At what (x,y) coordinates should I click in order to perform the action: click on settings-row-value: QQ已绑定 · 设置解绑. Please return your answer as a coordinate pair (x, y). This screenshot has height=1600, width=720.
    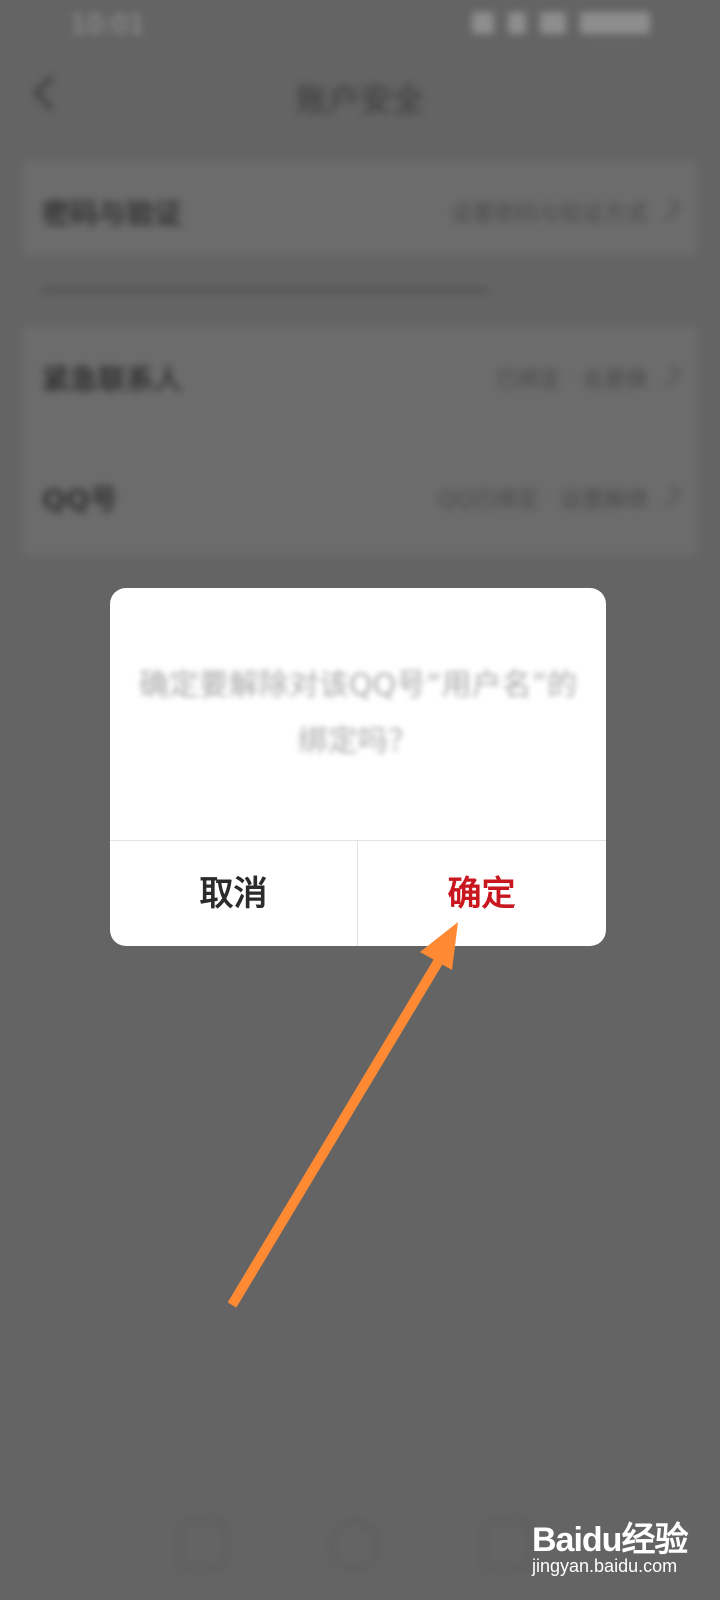
    Looking at the image, I should click on (543, 500).